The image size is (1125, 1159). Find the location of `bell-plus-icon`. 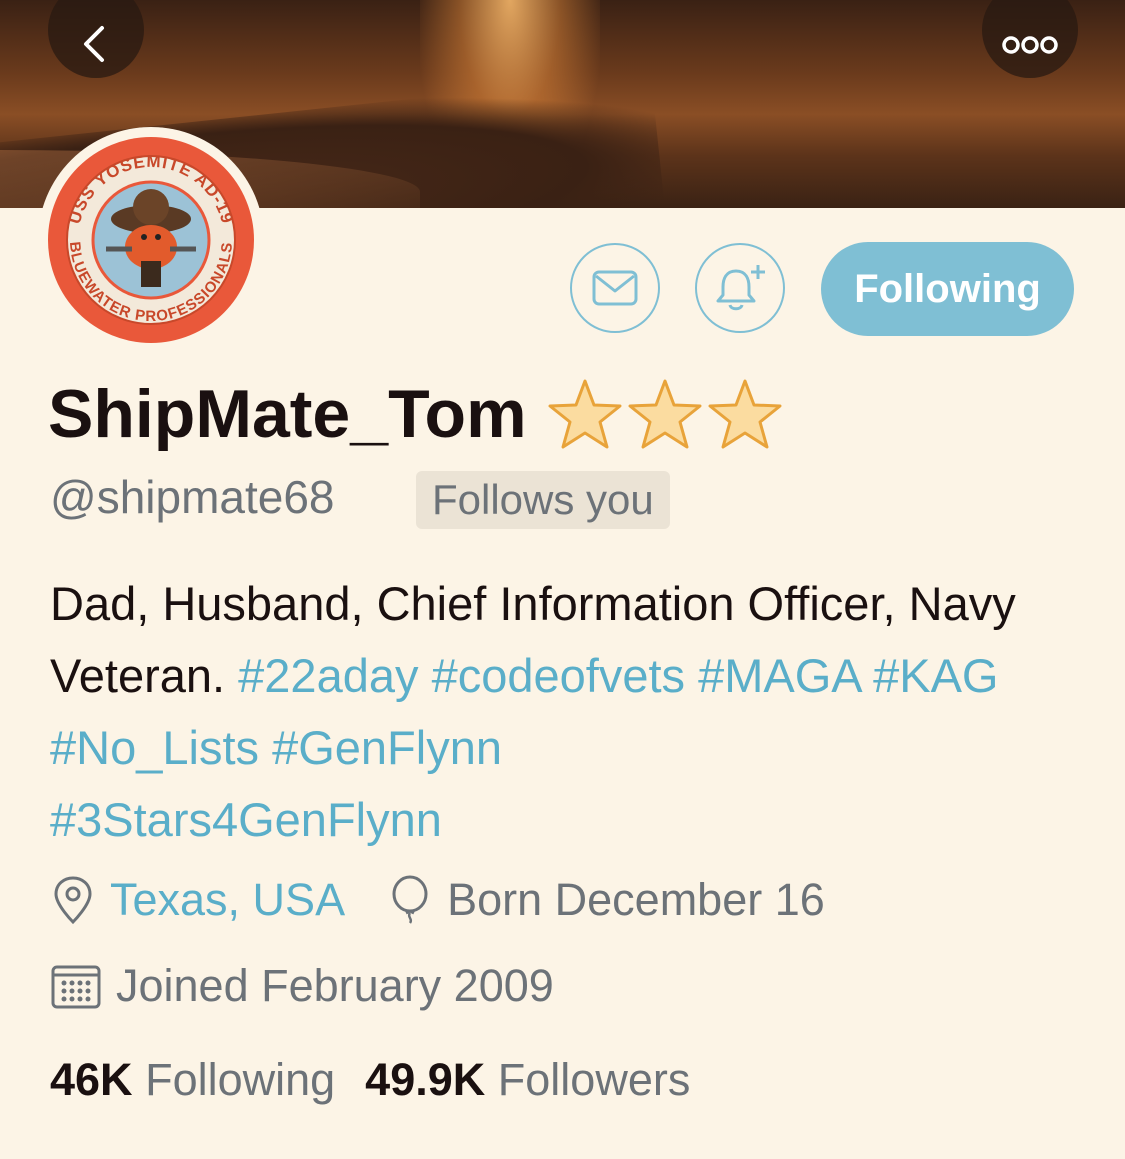

bell-plus-icon is located at coordinates (740, 288).